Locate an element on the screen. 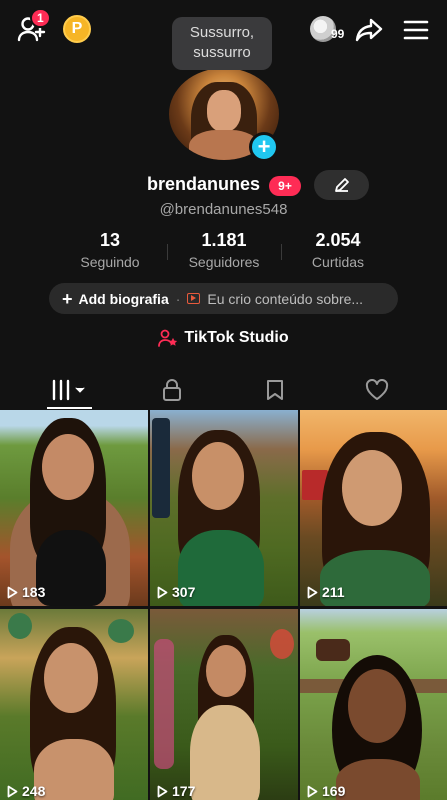  tab-saved is located at coordinates (275, 390).